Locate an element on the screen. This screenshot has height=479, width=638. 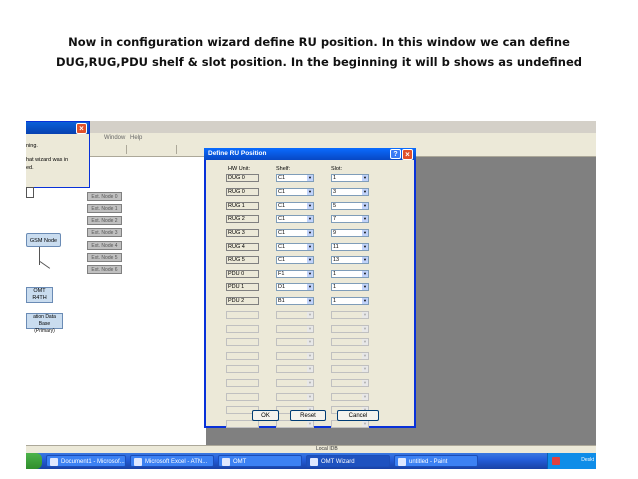
slot-select: 9 ▼ is located at coordinates (350, 233).